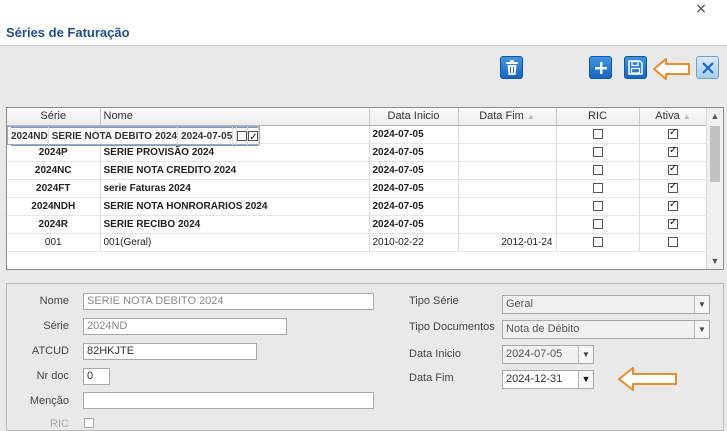 Image resolution: width=727 pixels, height=431 pixels. Describe the element at coordinates (68, 32) in the screenshot. I see `page-title: Séries de Faturação` at that location.